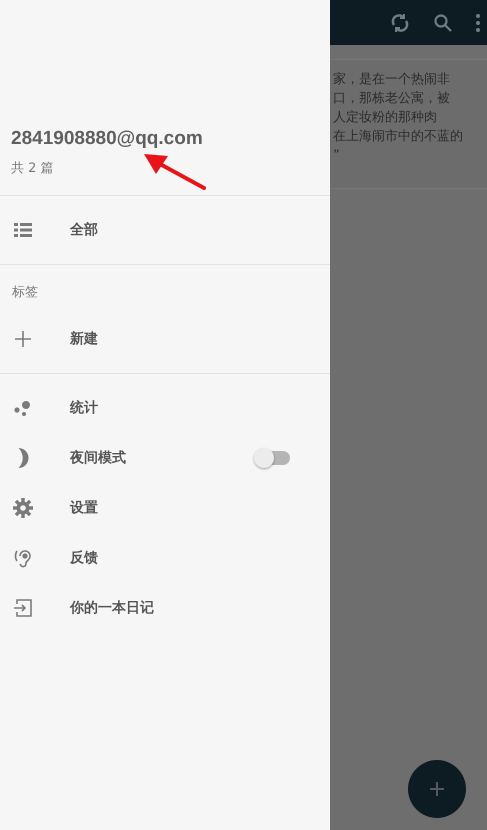  I want to click on section-heading: 标签, so click(25, 293).